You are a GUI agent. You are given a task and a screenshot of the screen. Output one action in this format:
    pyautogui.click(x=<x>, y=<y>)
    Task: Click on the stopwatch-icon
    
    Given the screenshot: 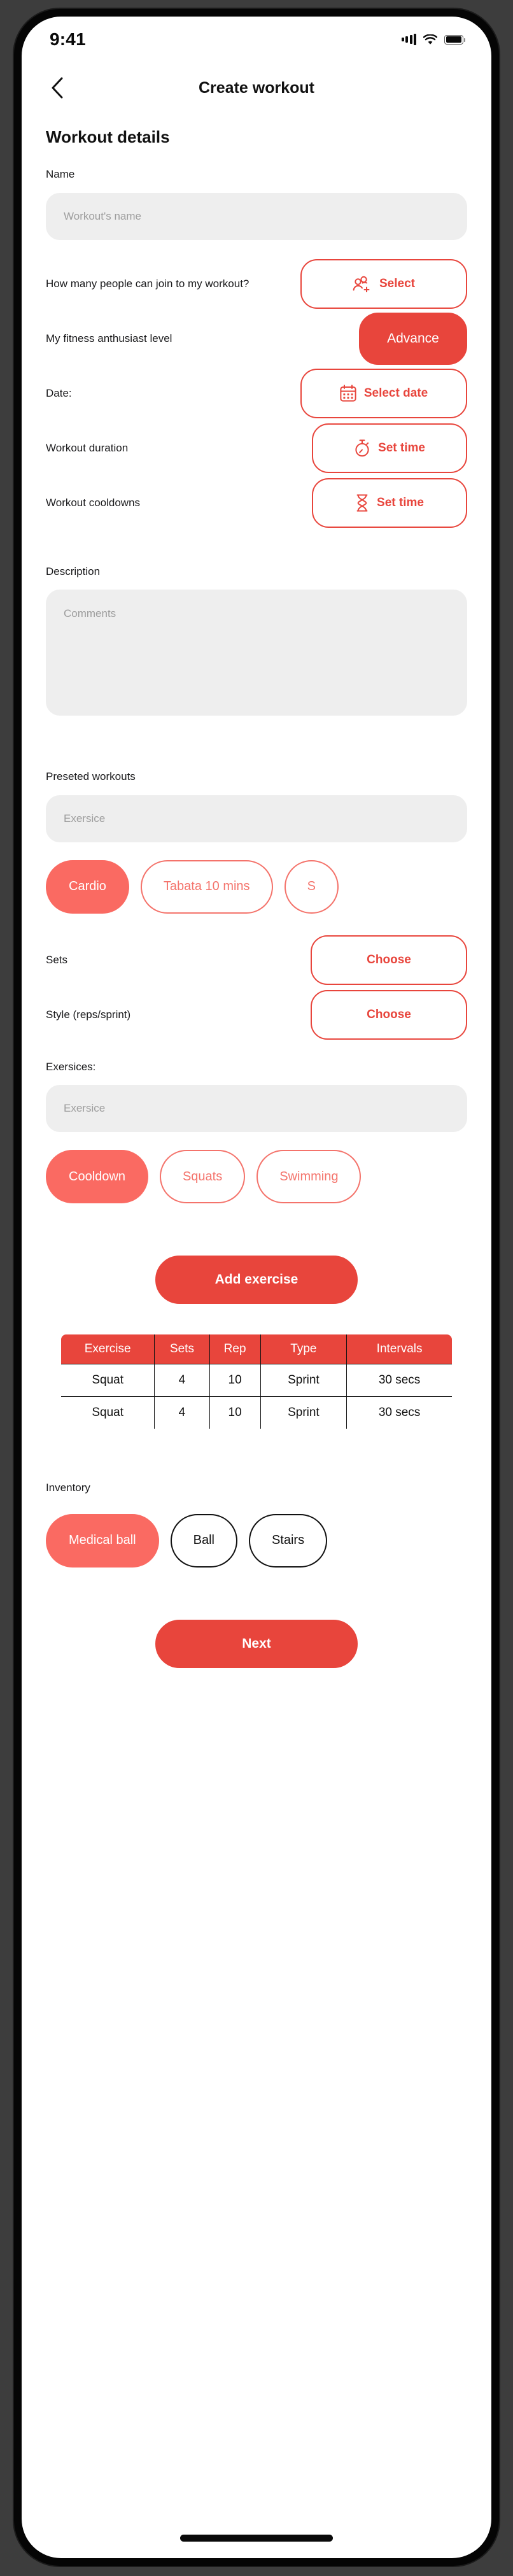 What is the action you would take?
    pyautogui.click(x=362, y=448)
    